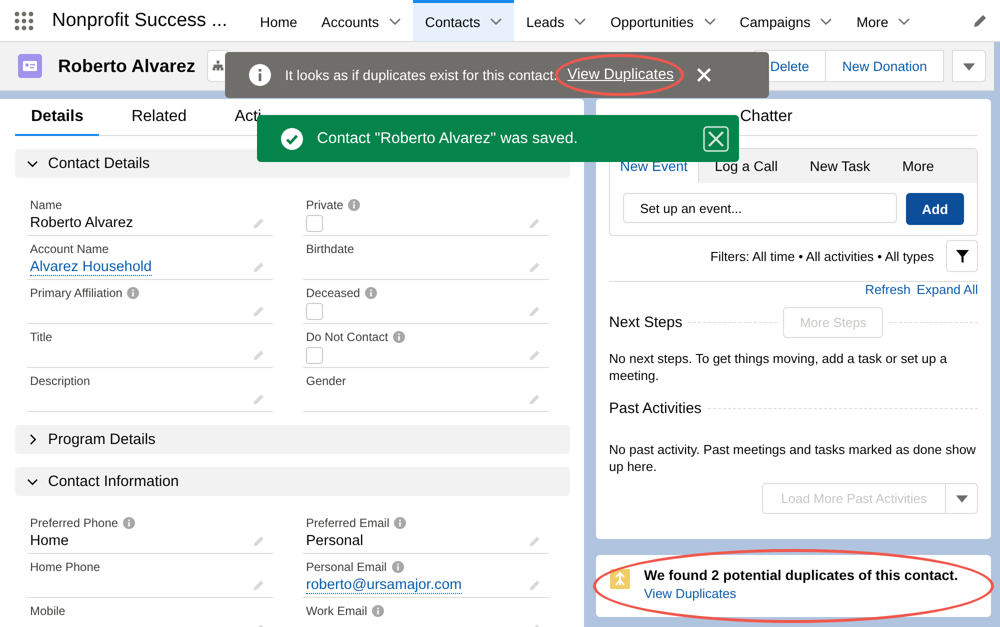 This screenshot has height=627, width=1000. I want to click on field-label: Account Name, so click(69, 249).